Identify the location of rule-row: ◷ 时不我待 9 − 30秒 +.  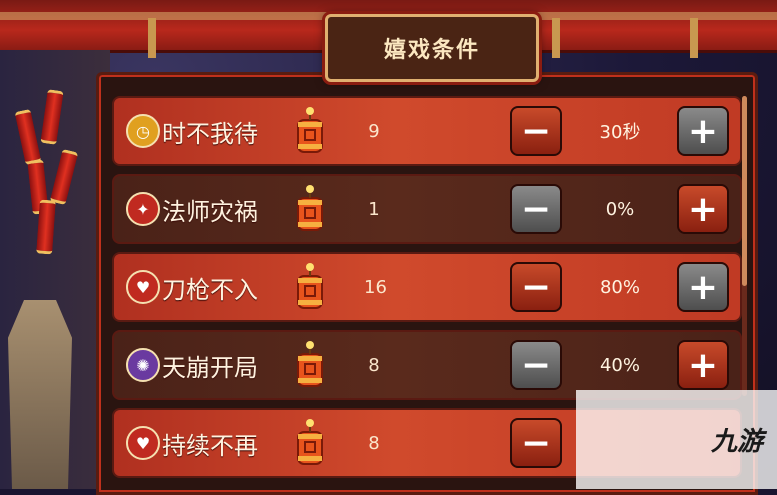
(427, 131).